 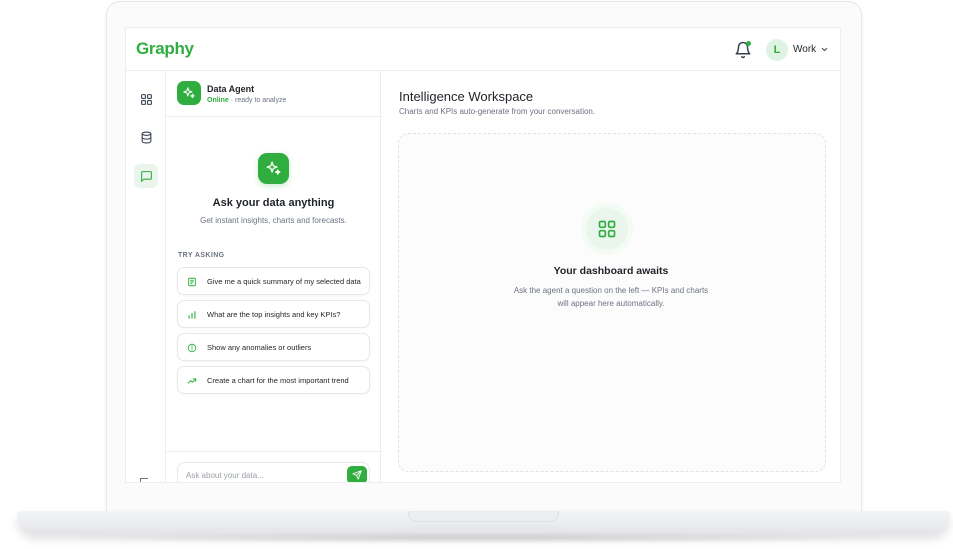 What do you see at coordinates (144, 480) in the screenshot?
I see `collapse-icon` at bounding box center [144, 480].